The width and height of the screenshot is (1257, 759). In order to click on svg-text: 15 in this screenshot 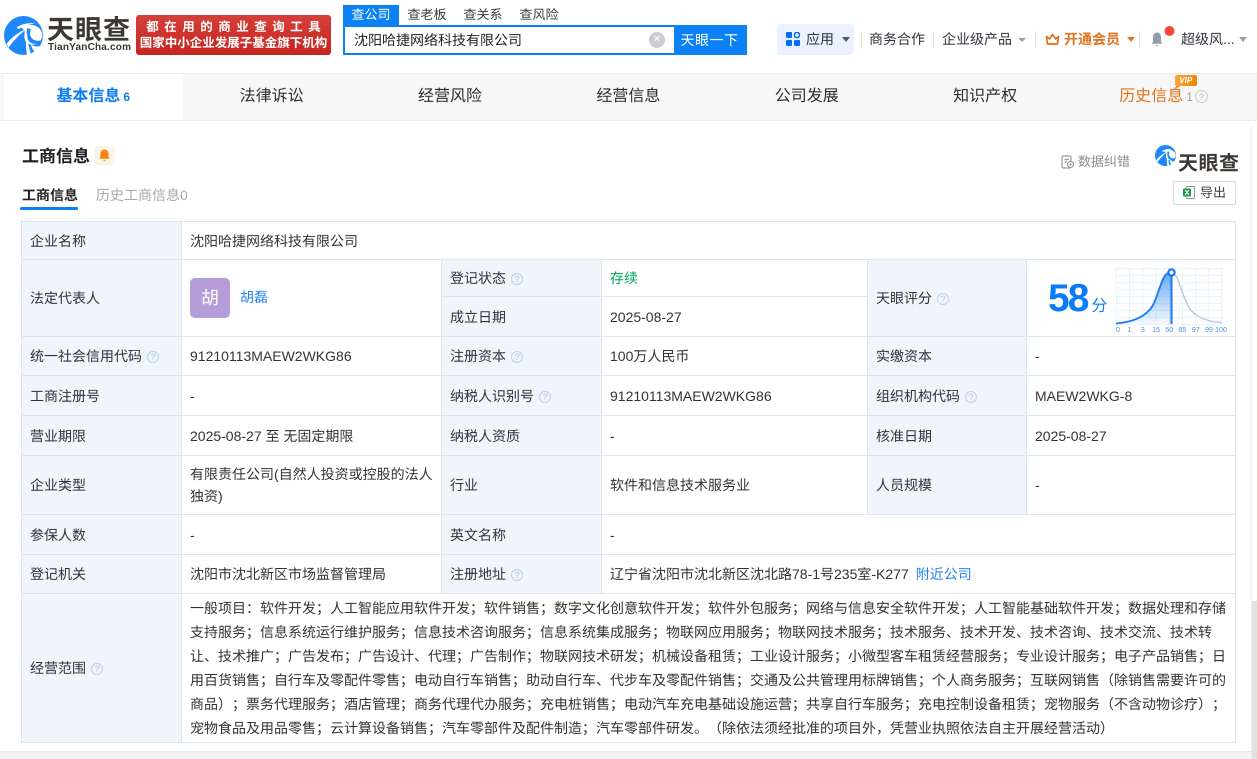, I will do `click(1156, 330)`.